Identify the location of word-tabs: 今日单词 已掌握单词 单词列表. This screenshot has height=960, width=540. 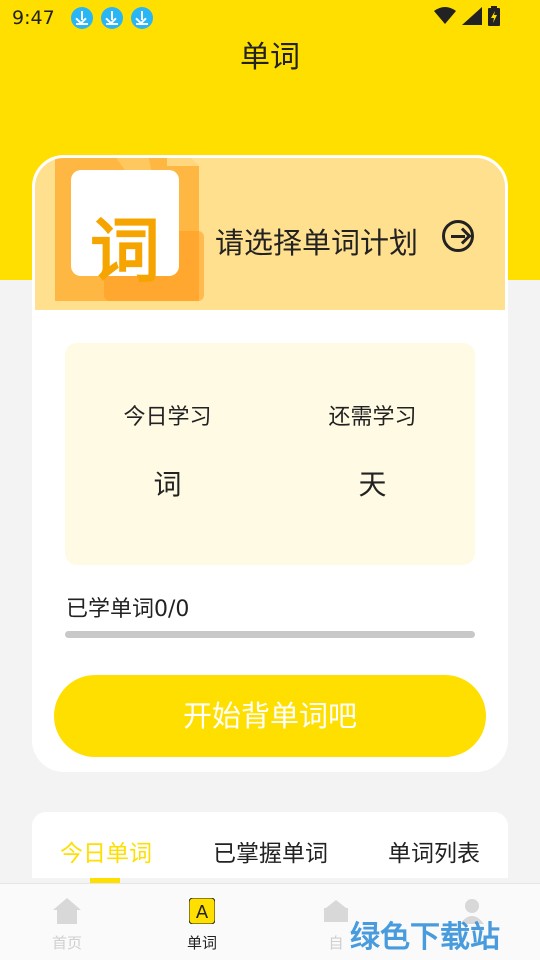
(270, 847).